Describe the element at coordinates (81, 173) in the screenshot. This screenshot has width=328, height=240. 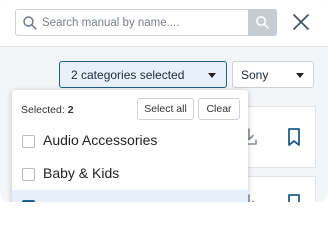
I see `category-option-label: Baby & Kids` at that location.